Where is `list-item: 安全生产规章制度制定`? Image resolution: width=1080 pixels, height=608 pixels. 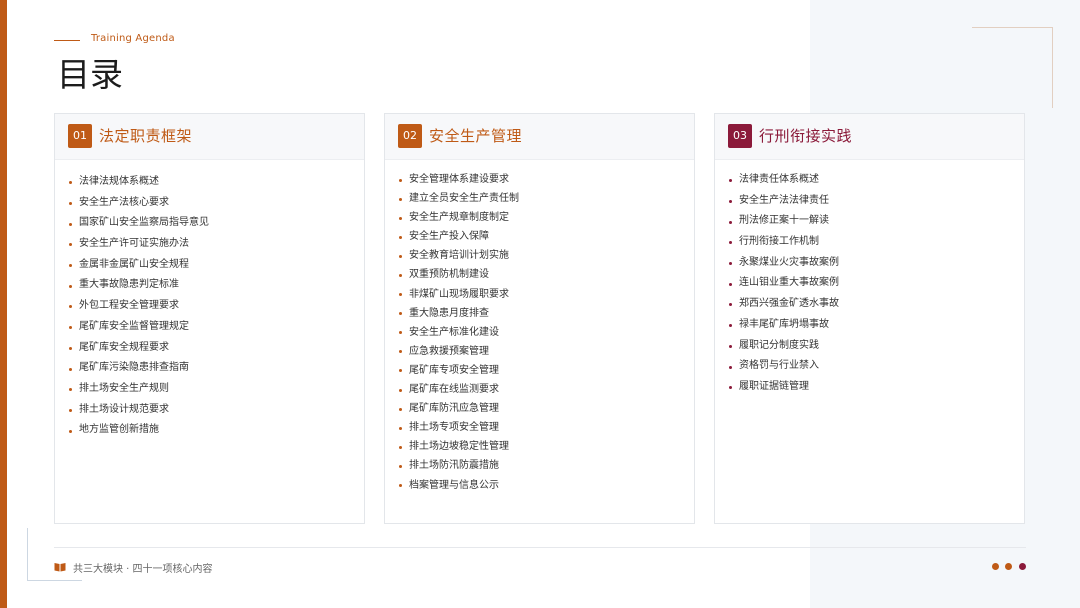
list-item: 安全生产规章制度制定 is located at coordinates (459, 217).